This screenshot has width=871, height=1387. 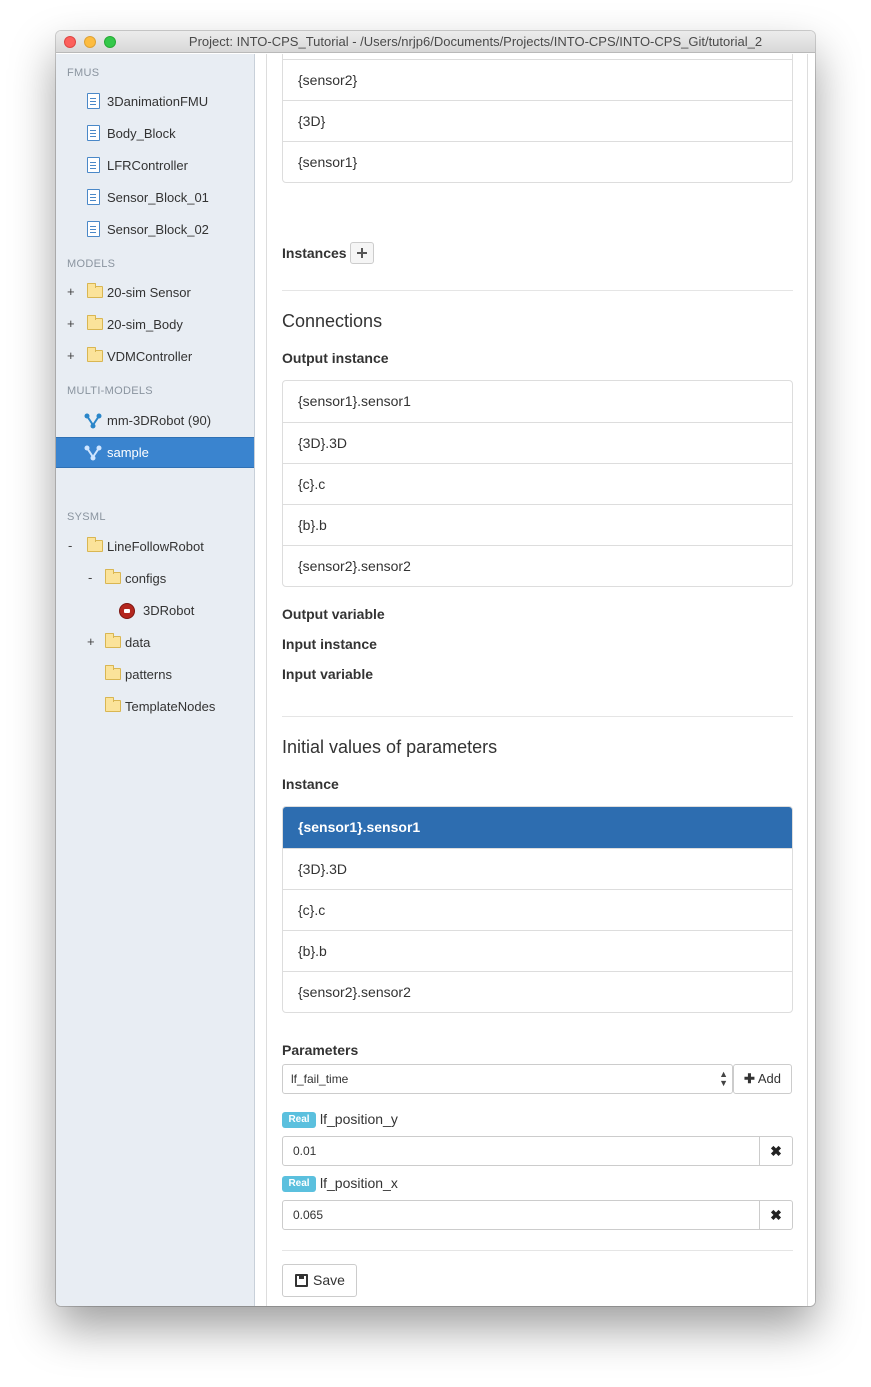 I want to click on sidebar-item-label: VDMController, so click(x=150, y=356).